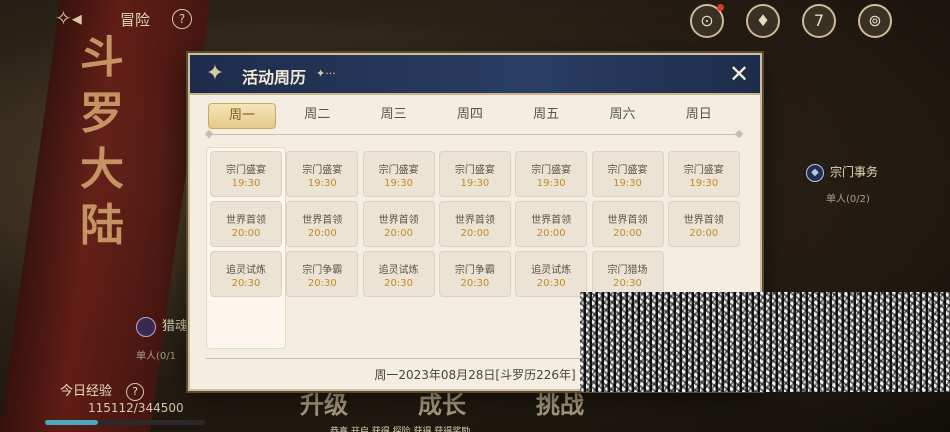 Image resolution: width=950 pixels, height=432 pixels. Describe the element at coordinates (763, 21) in the screenshot. I see `bell-settings-icon: ♦` at that location.